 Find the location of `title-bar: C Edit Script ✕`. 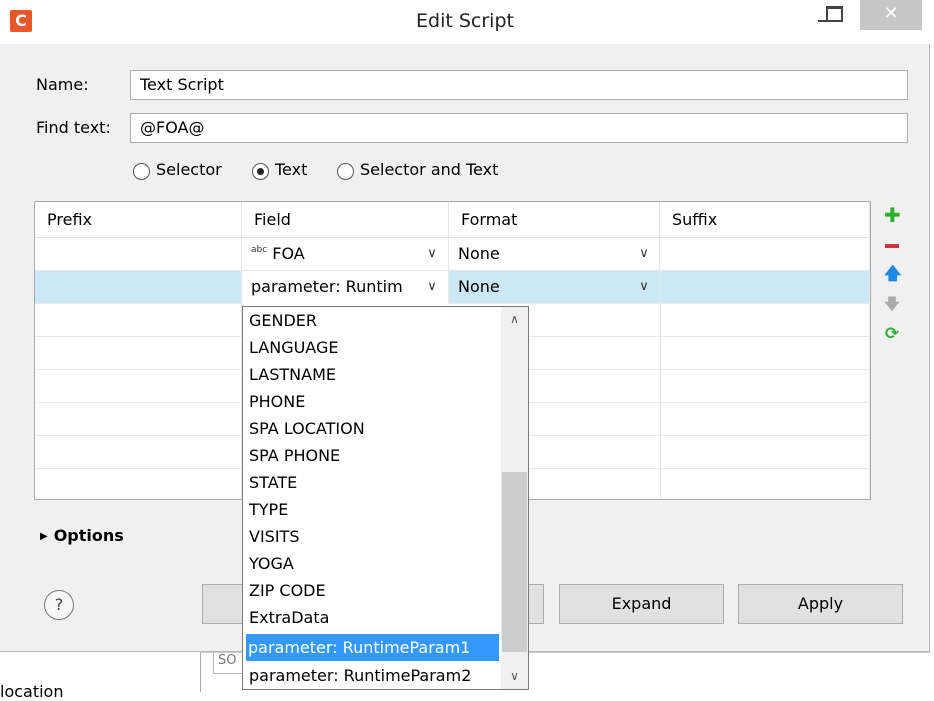

title-bar: C Edit Script ✕ is located at coordinates (465, 22).